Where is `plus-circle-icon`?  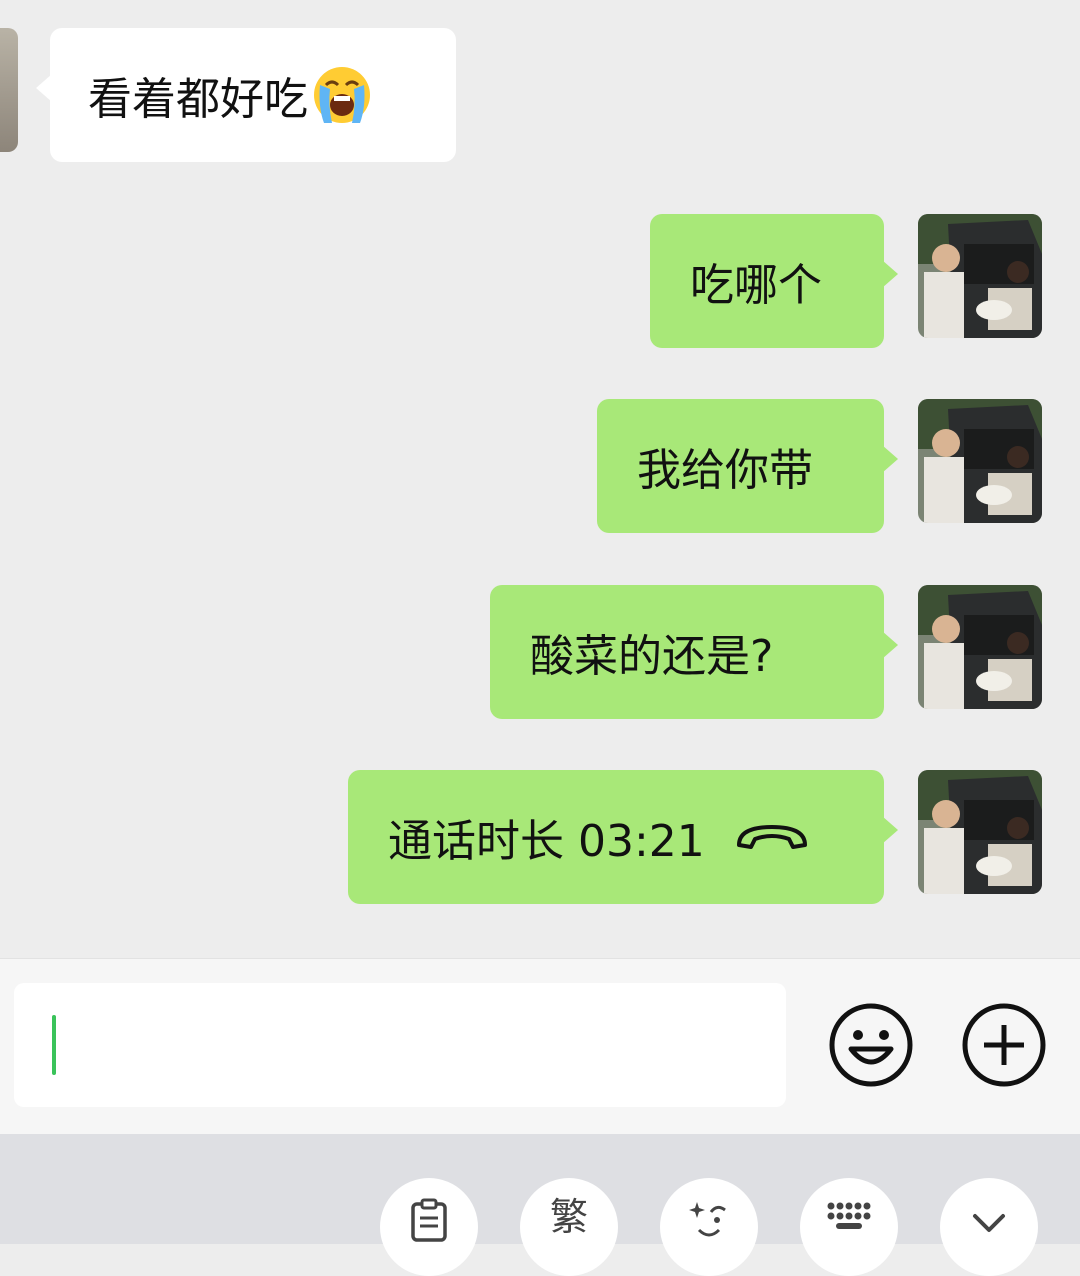 plus-circle-icon is located at coordinates (1004, 1045).